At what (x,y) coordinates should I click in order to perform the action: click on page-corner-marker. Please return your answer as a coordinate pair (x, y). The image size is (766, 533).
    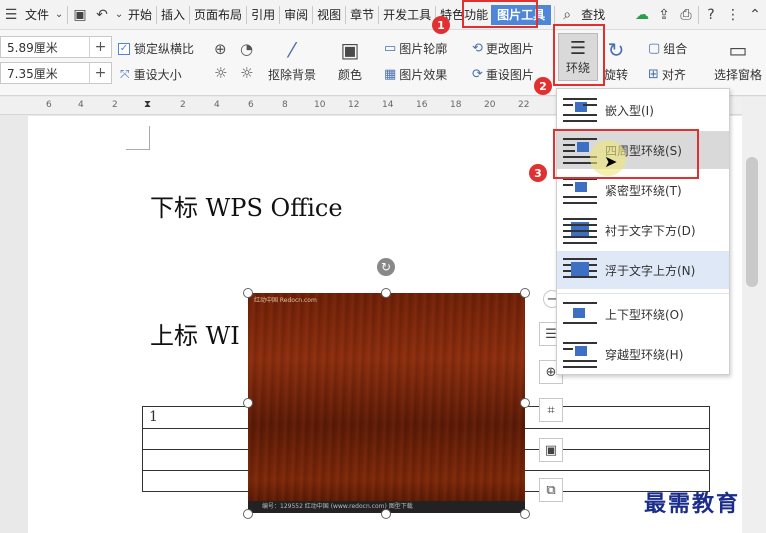
    Looking at the image, I should click on (138, 138).